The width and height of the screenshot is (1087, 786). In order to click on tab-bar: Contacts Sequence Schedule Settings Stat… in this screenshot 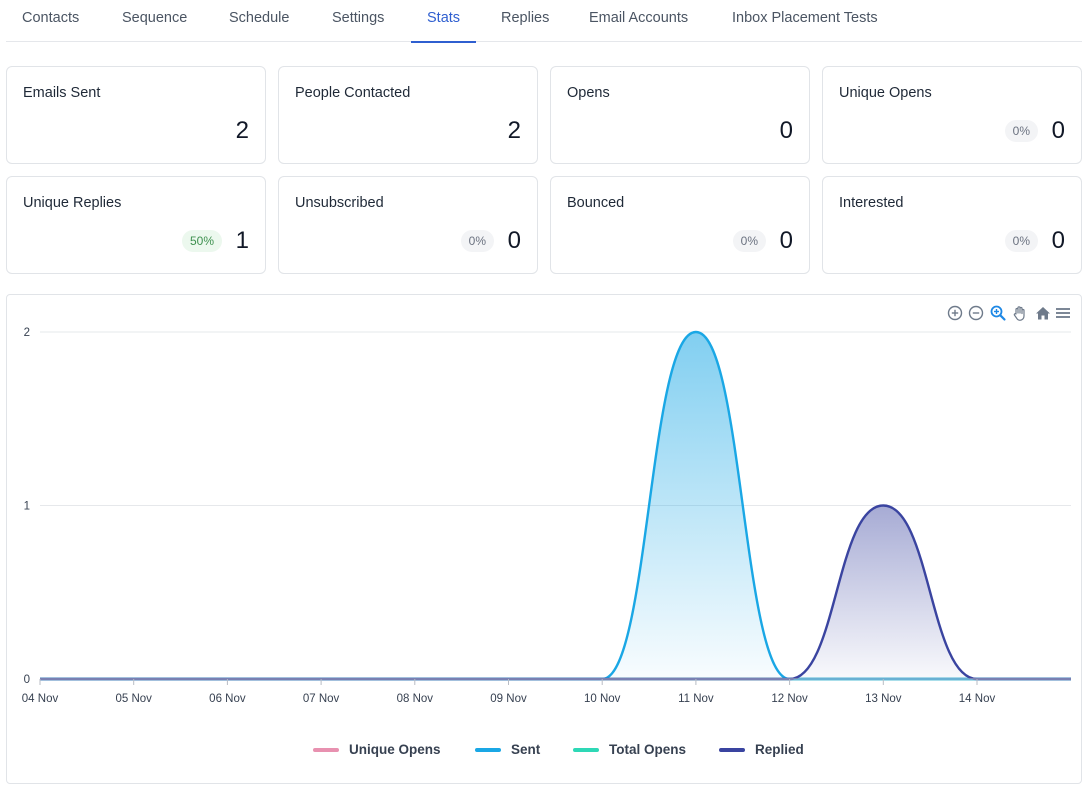, I will do `click(544, 21)`.